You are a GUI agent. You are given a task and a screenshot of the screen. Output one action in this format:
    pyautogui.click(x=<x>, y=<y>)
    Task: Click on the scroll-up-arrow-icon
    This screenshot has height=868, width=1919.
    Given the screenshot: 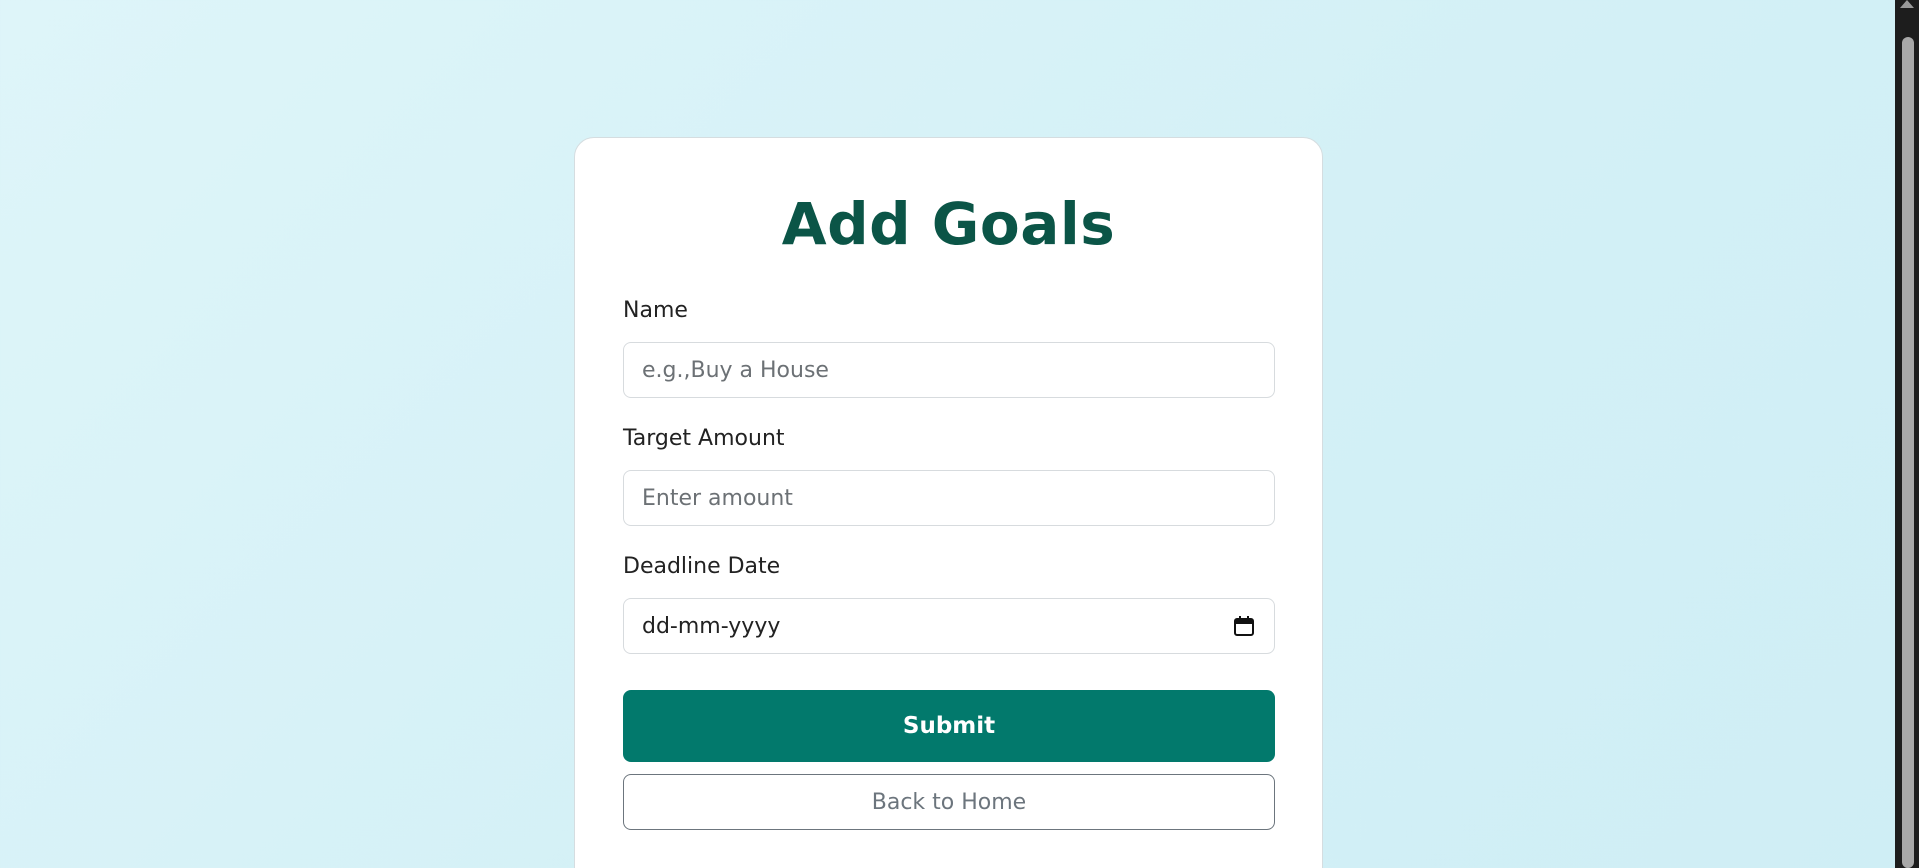 What is the action you would take?
    pyautogui.click(x=1907, y=4)
    